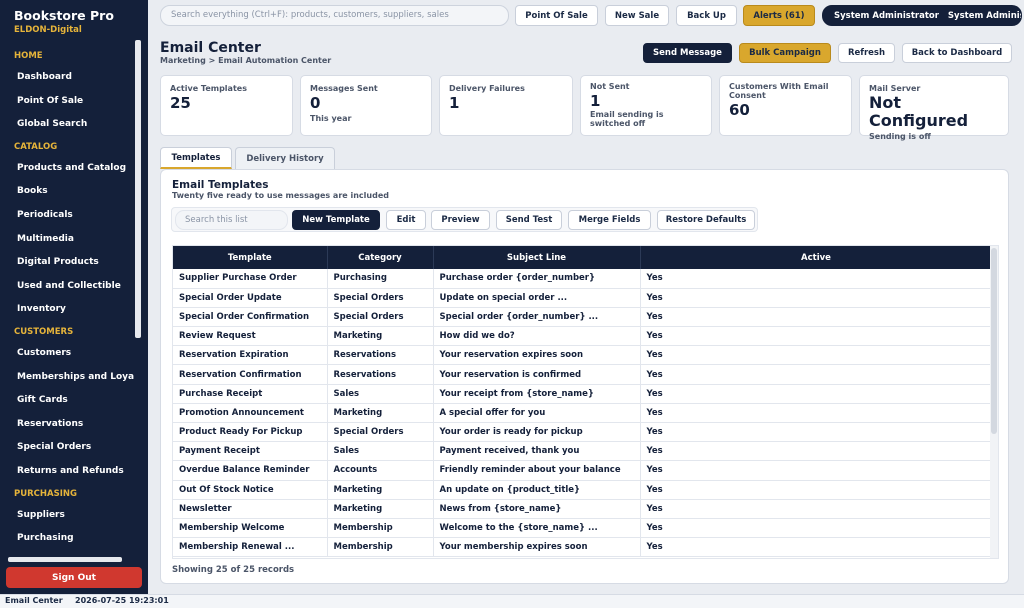  Describe the element at coordinates (250, 279) in the screenshot. I see `cell-template: Supplier Purchase Order` at that location.